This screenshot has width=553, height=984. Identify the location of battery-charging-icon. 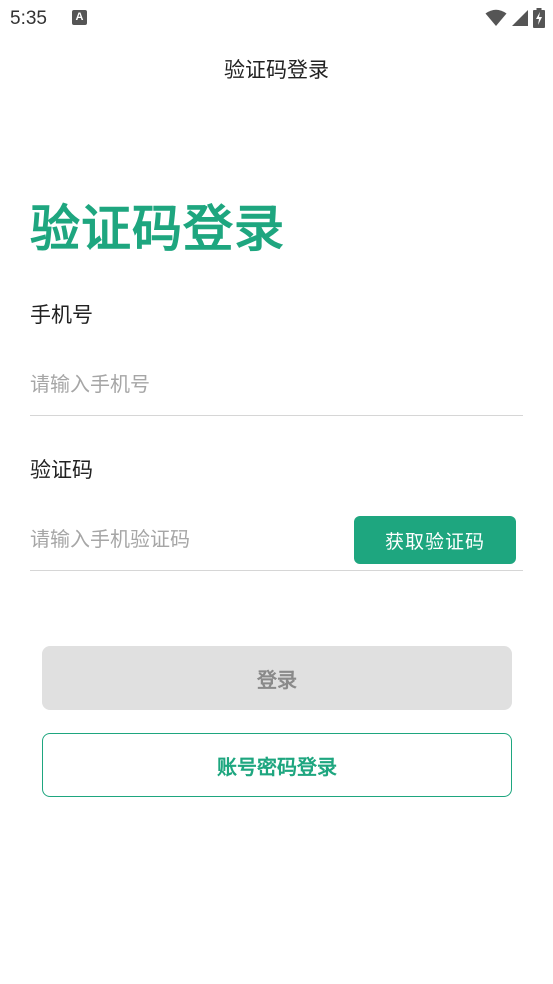
(539, 18).